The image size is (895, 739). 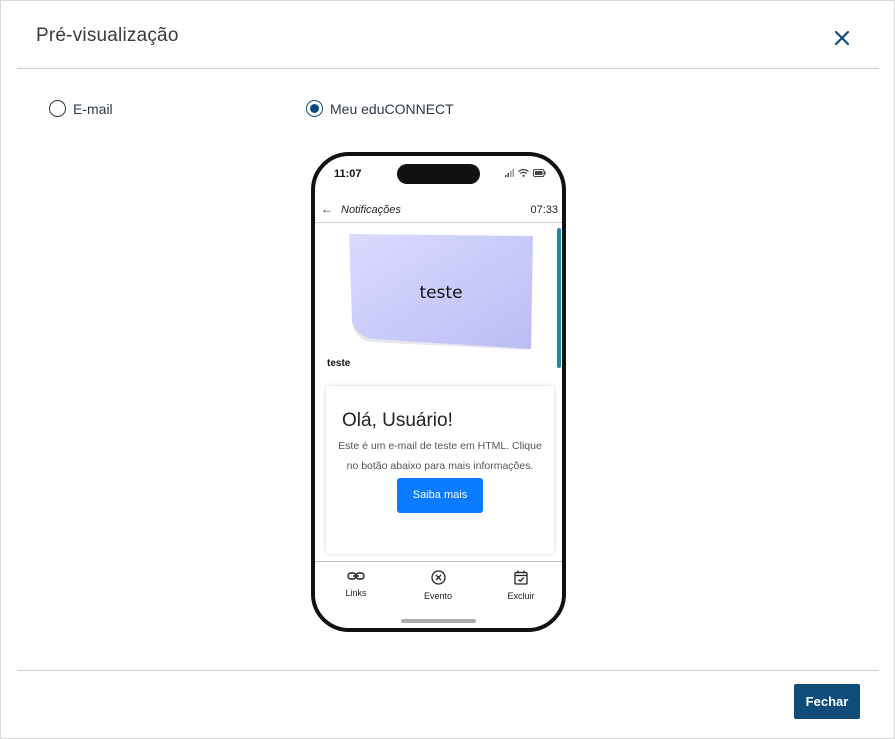 What do you see at coordinates (438, 210) in the screenshot?
I see `app-bar: ← Notificações 07:33` at bounding box center [438, 210].